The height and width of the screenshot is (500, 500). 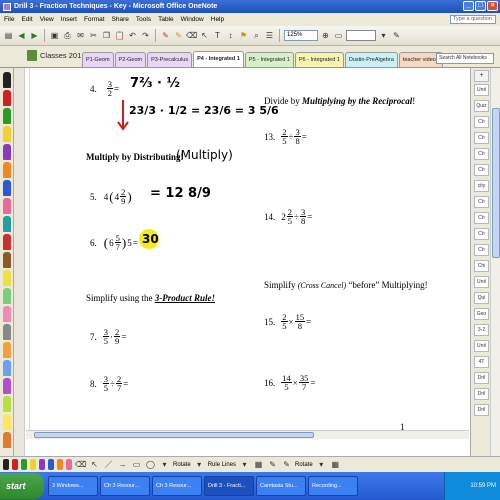 I want to click on blue-highlighter-icon, so click(x=7, y=368).